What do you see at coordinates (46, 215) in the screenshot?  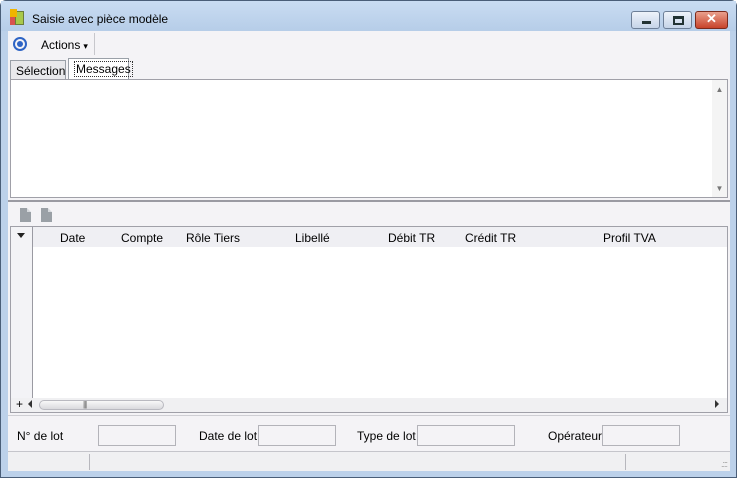 I see `document-icon` at bounding box center [46, 215].